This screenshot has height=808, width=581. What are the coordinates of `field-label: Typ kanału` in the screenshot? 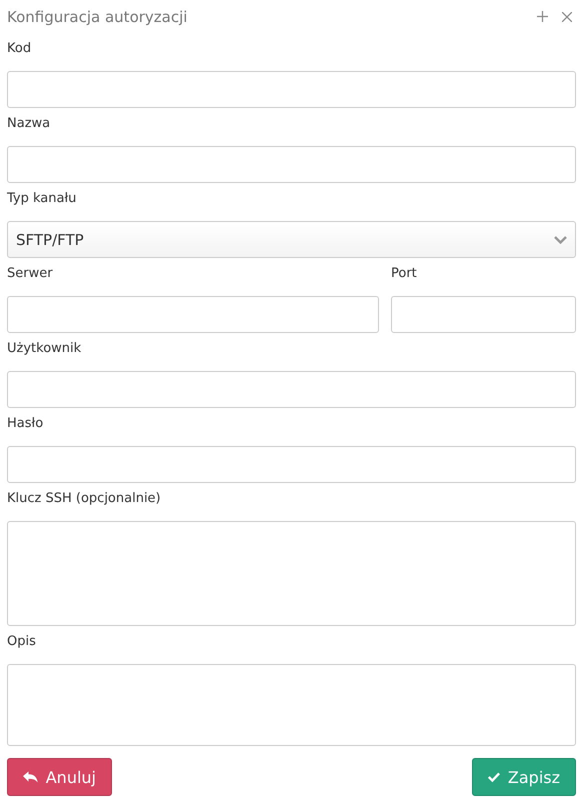 It's located at (42, 199).